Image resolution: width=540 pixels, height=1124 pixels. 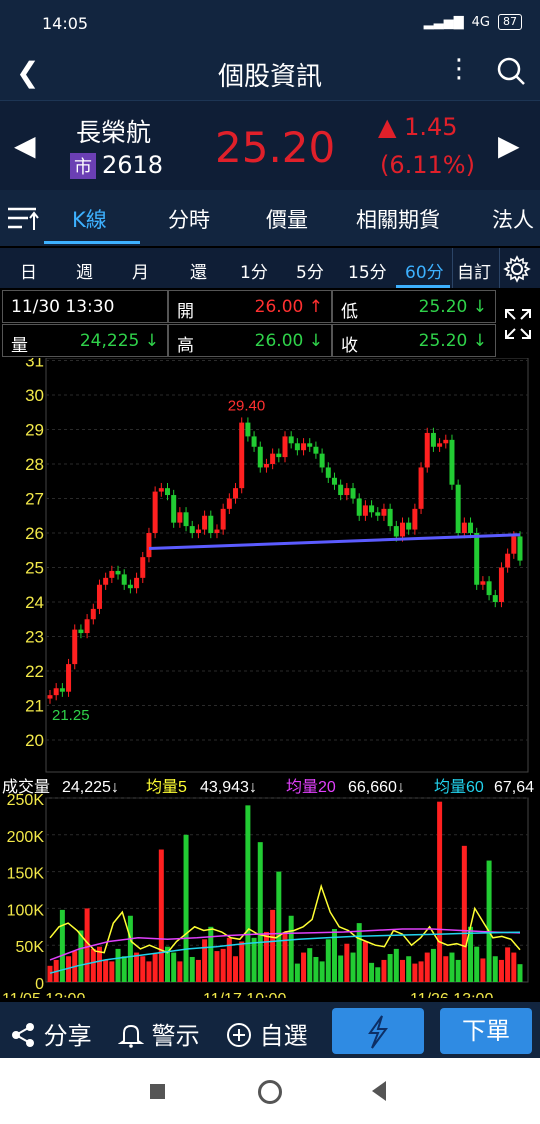 I want to click on share-button: 分享, so click(x=51, y=1033).